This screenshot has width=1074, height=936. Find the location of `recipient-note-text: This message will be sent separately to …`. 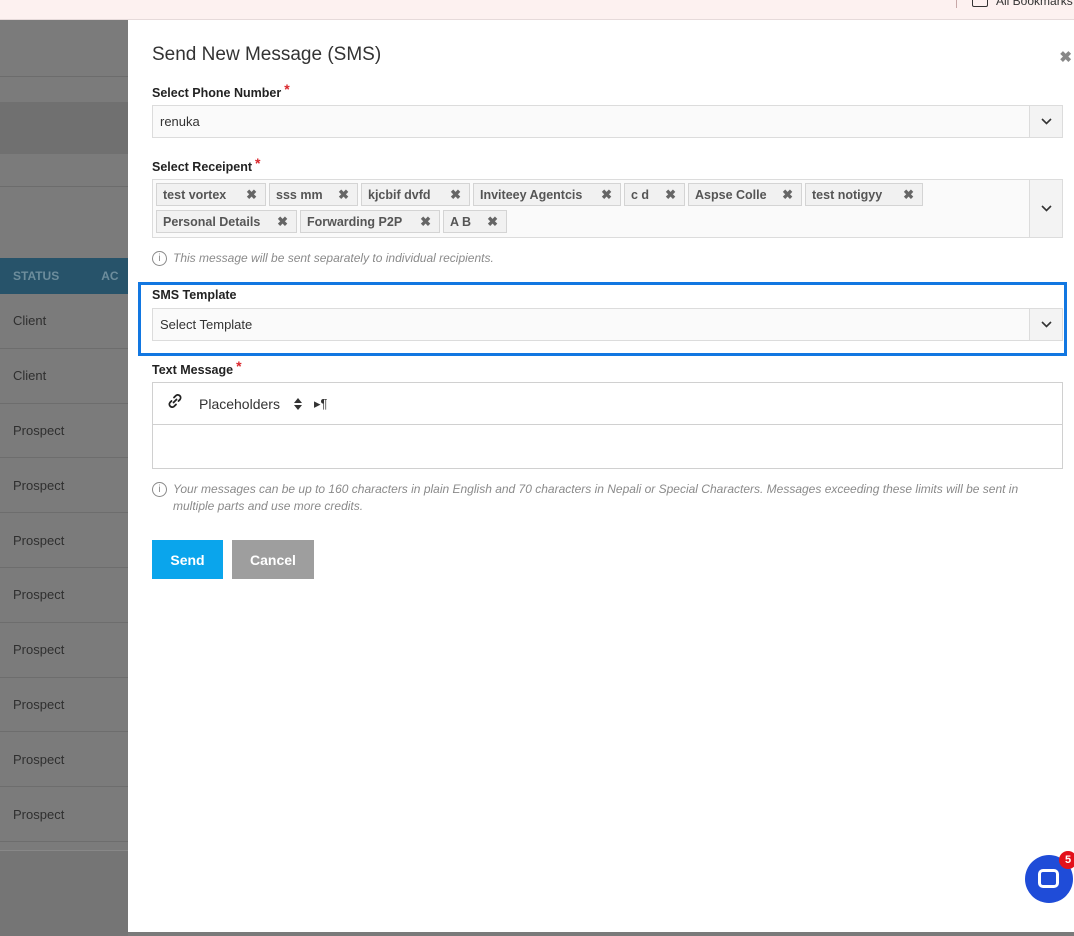

recipient-note-text: This message will be sent separately to … is located at coordinates (333, 258).